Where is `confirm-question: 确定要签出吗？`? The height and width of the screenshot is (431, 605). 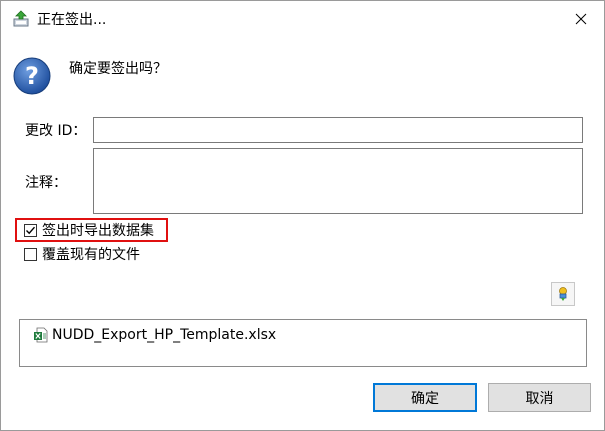
confirm-question: 确定要签出吗？ is located at coordinates (118, 69).